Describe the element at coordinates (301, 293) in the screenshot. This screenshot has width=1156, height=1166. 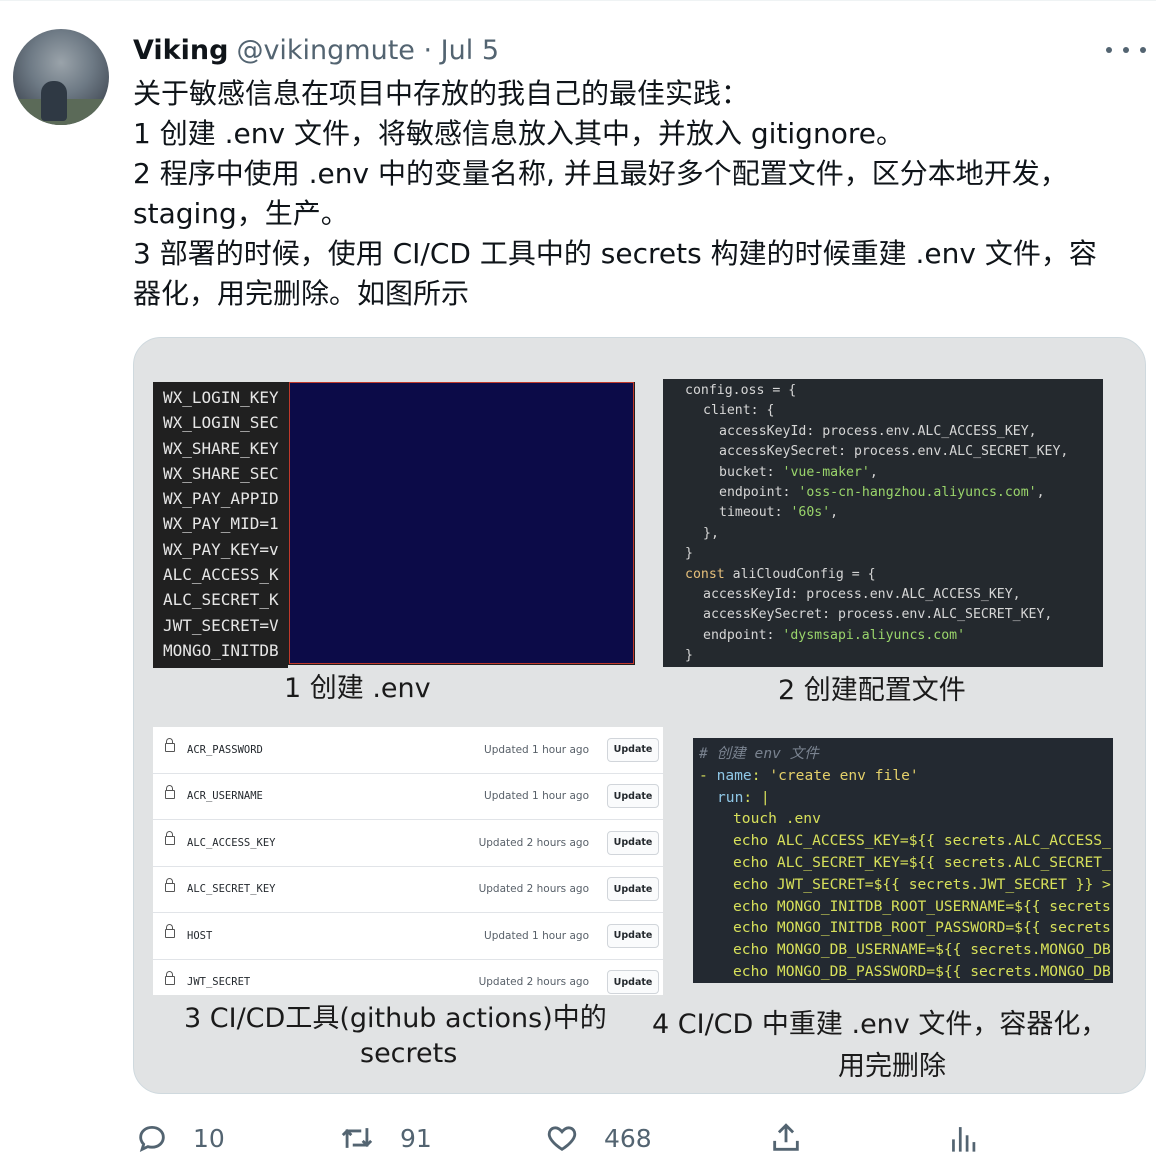
I see `tweet-text-line: 器化，用完删除。如图所示` at that location.